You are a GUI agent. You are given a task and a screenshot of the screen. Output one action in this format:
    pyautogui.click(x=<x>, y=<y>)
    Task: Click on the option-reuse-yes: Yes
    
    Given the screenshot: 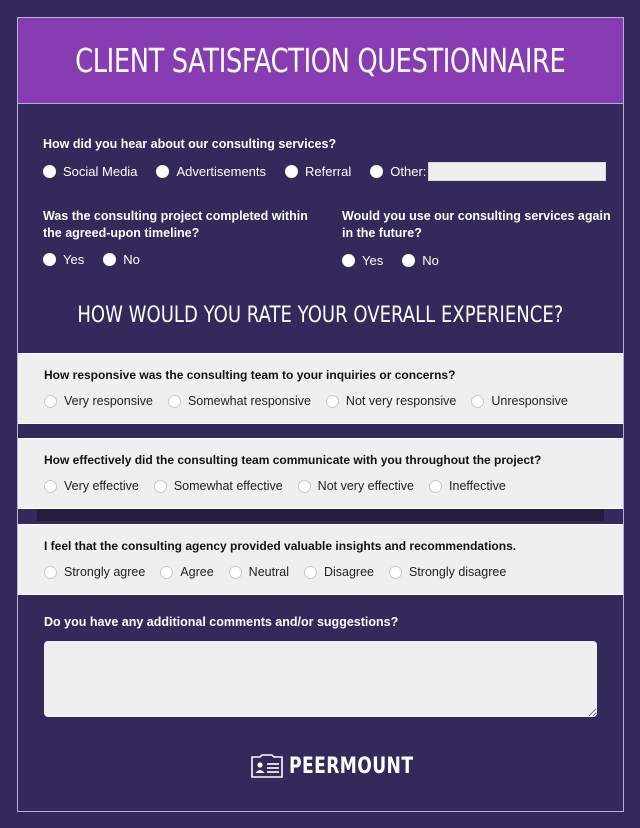 What is the action you would take?
    pyautogui.click(x=362, y=260)
    